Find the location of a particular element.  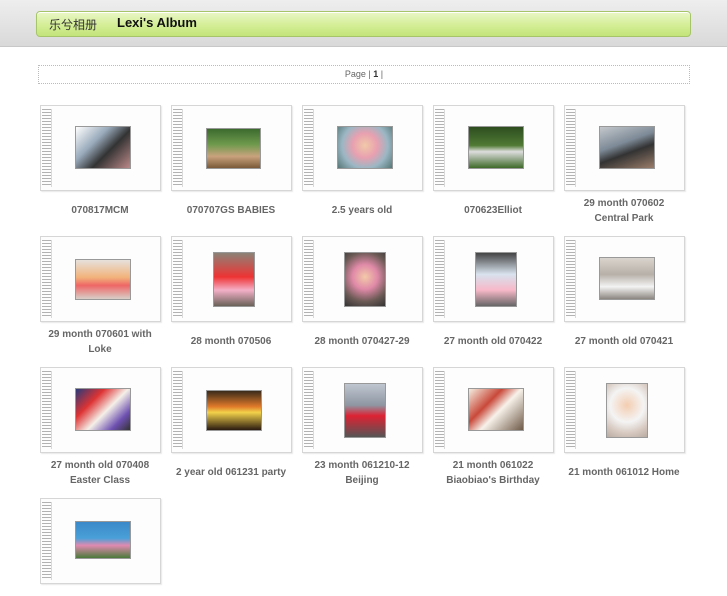

album-caption-line1: 29 month 070601 with is located at coordinates (100, 334).